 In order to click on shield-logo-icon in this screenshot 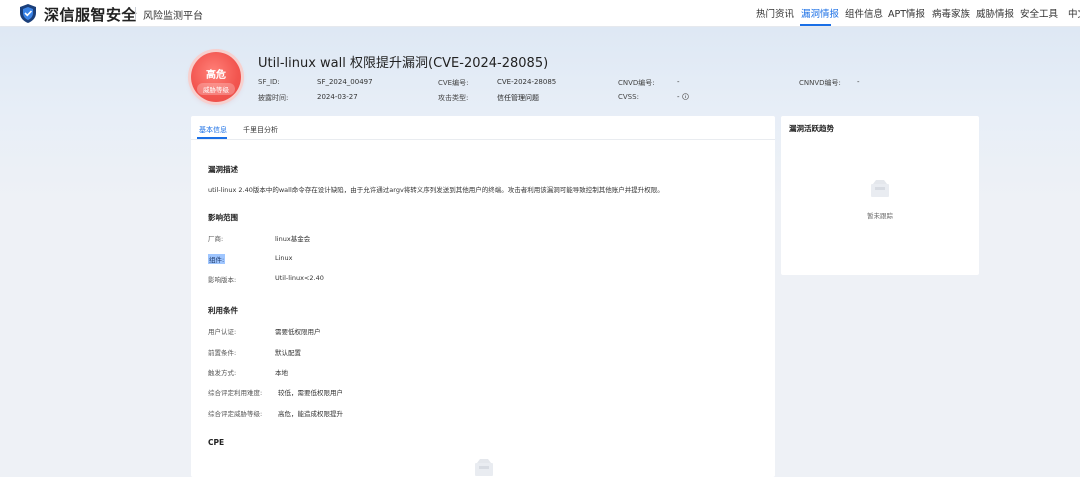, I will do `click(28, 13)`.